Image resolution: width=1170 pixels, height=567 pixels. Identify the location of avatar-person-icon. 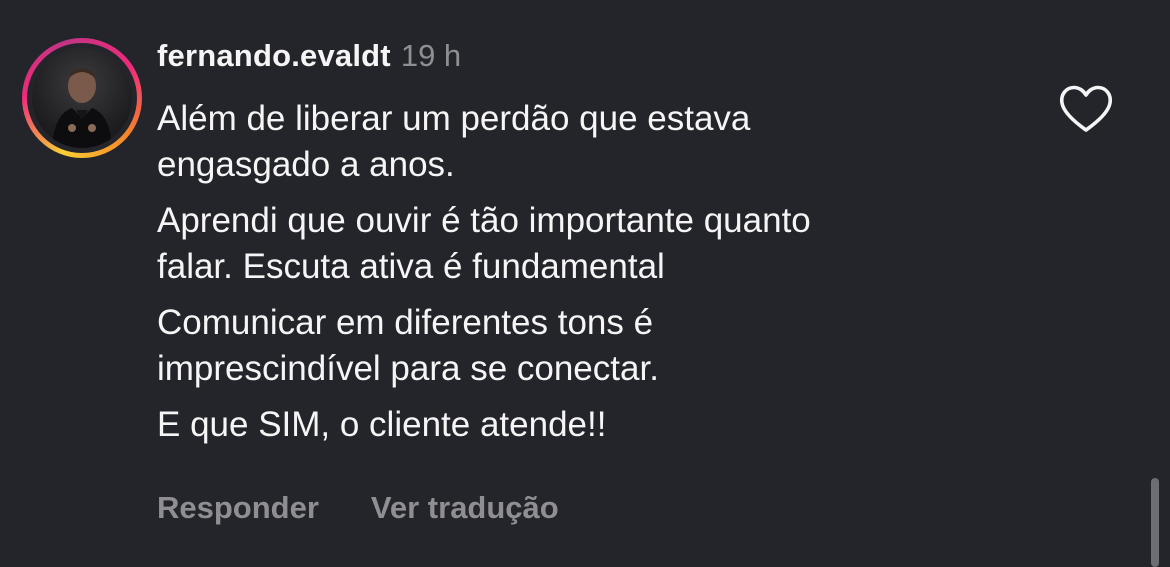
(82, 108).